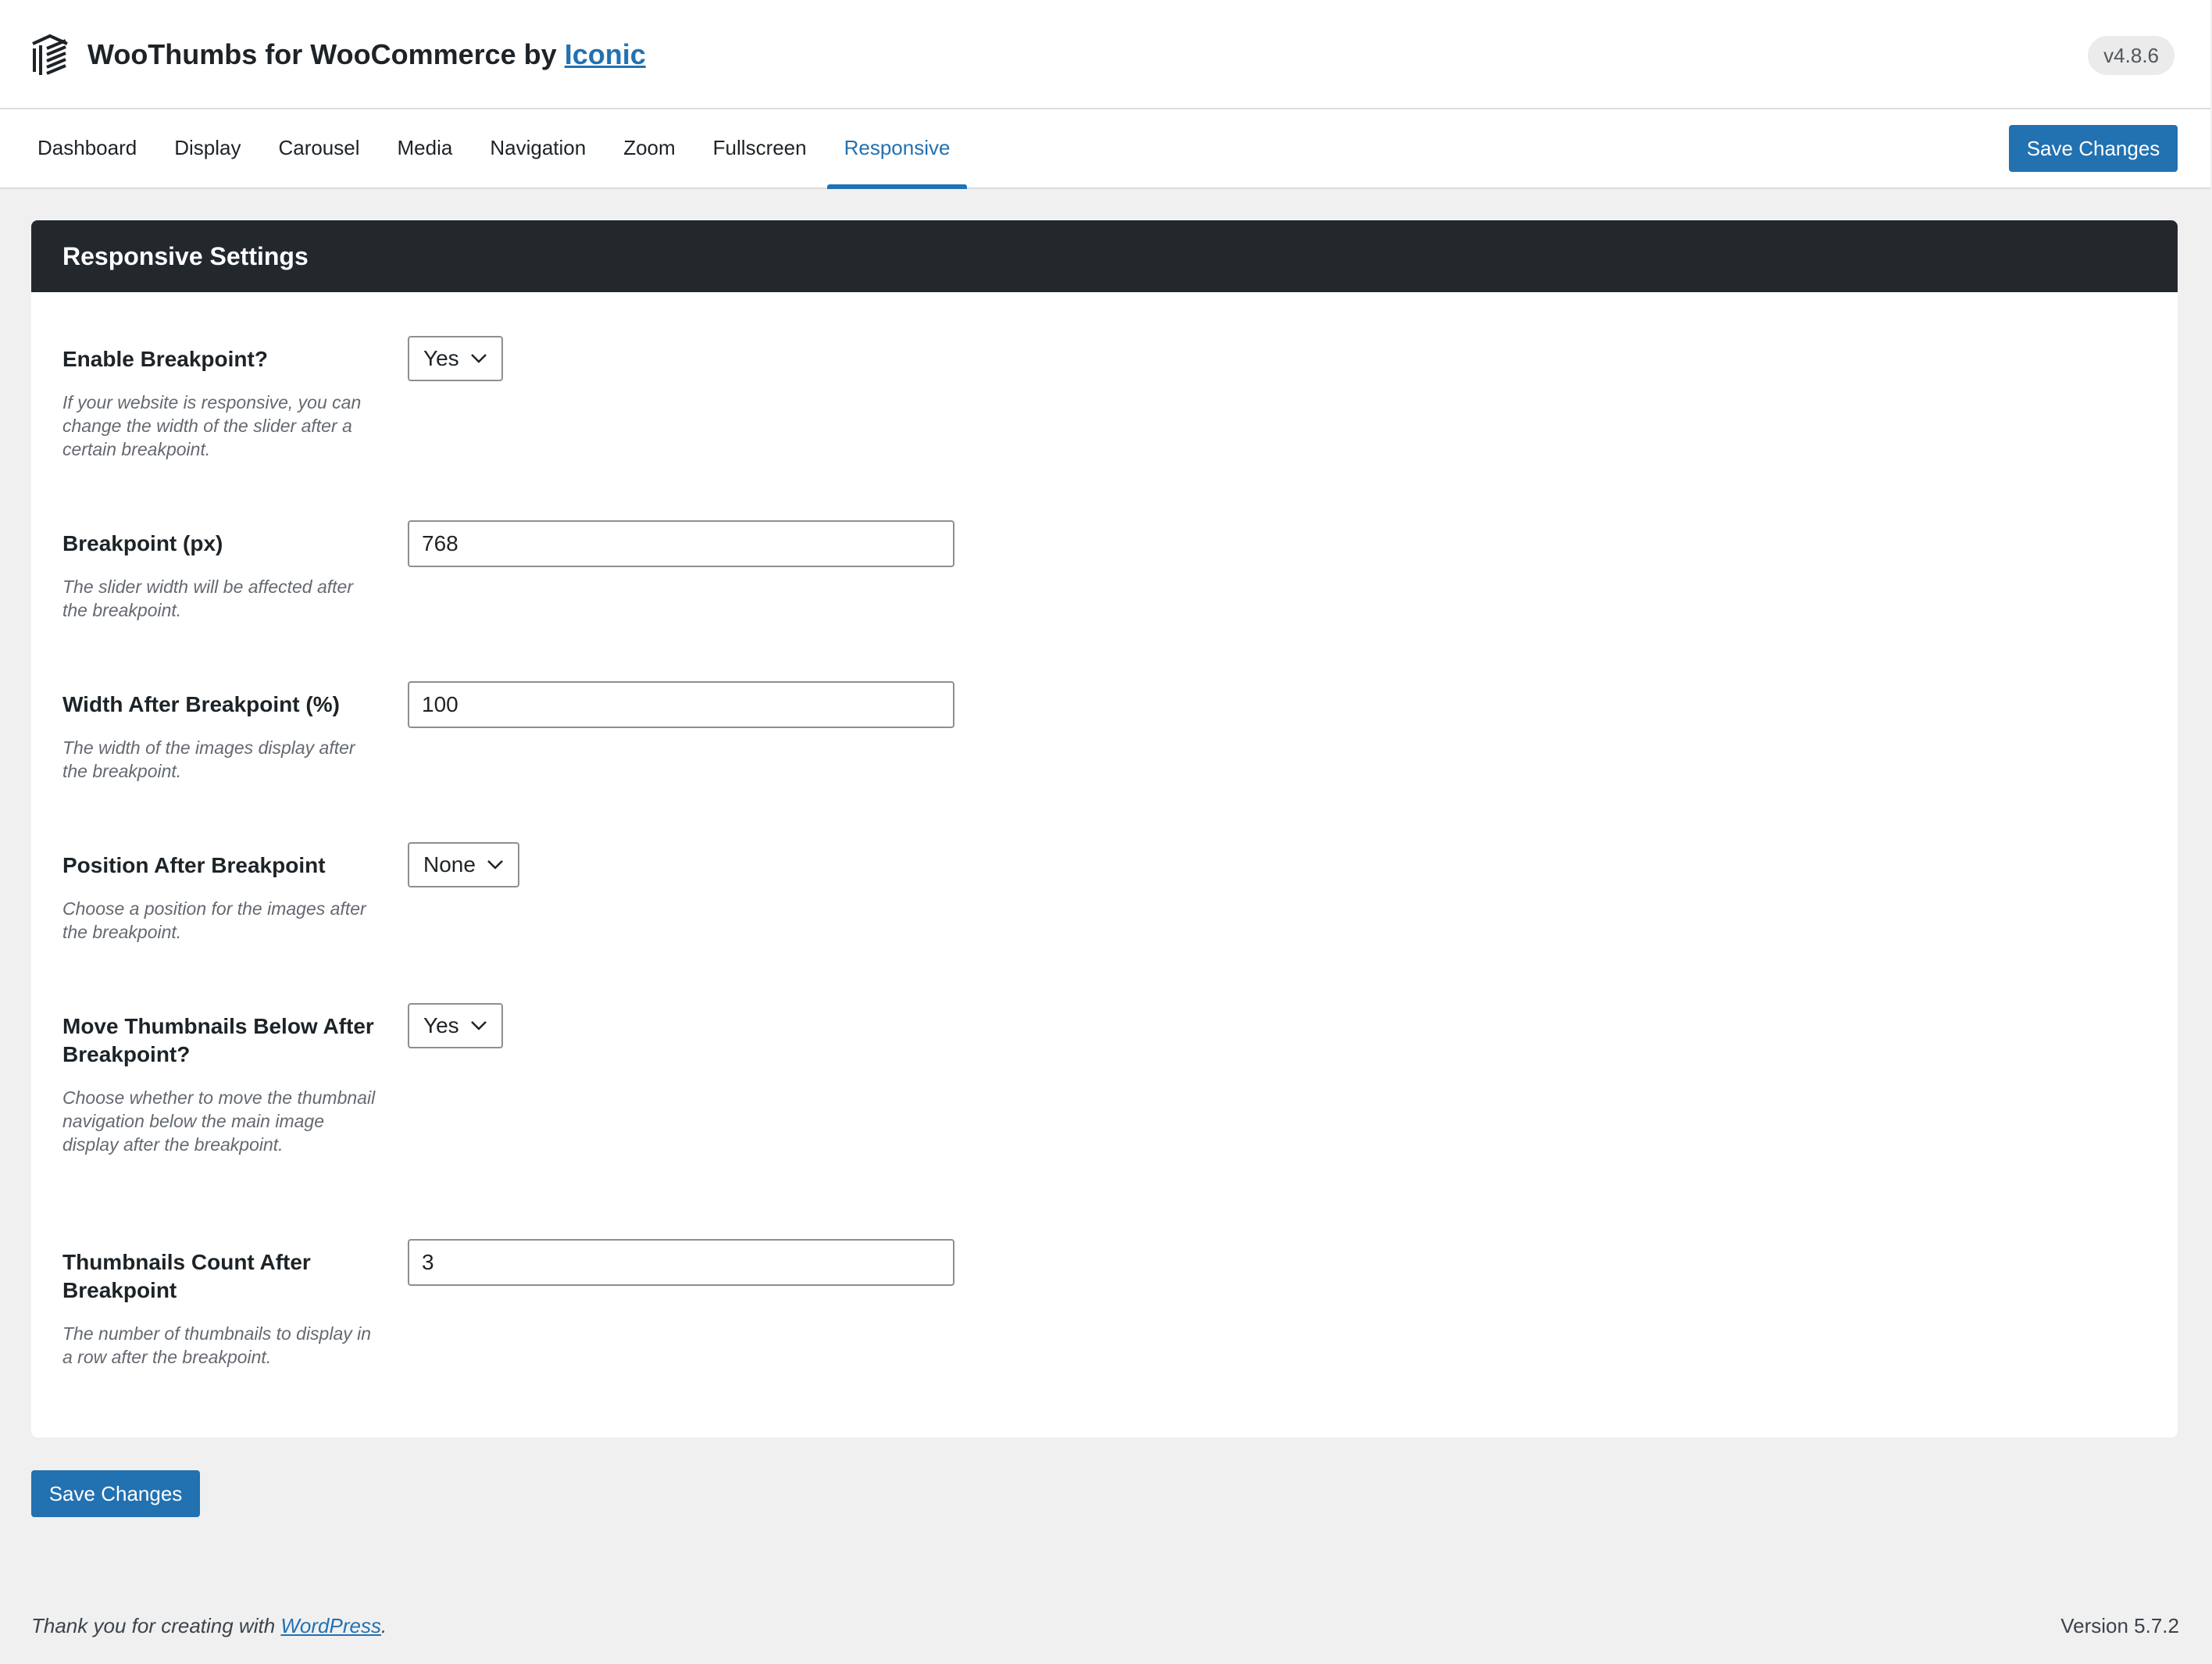  What do you see at coordinates (142, 543) in the screenshot?
I see `field-label: Breakpoint (px)` at bounding box center [142, 543].